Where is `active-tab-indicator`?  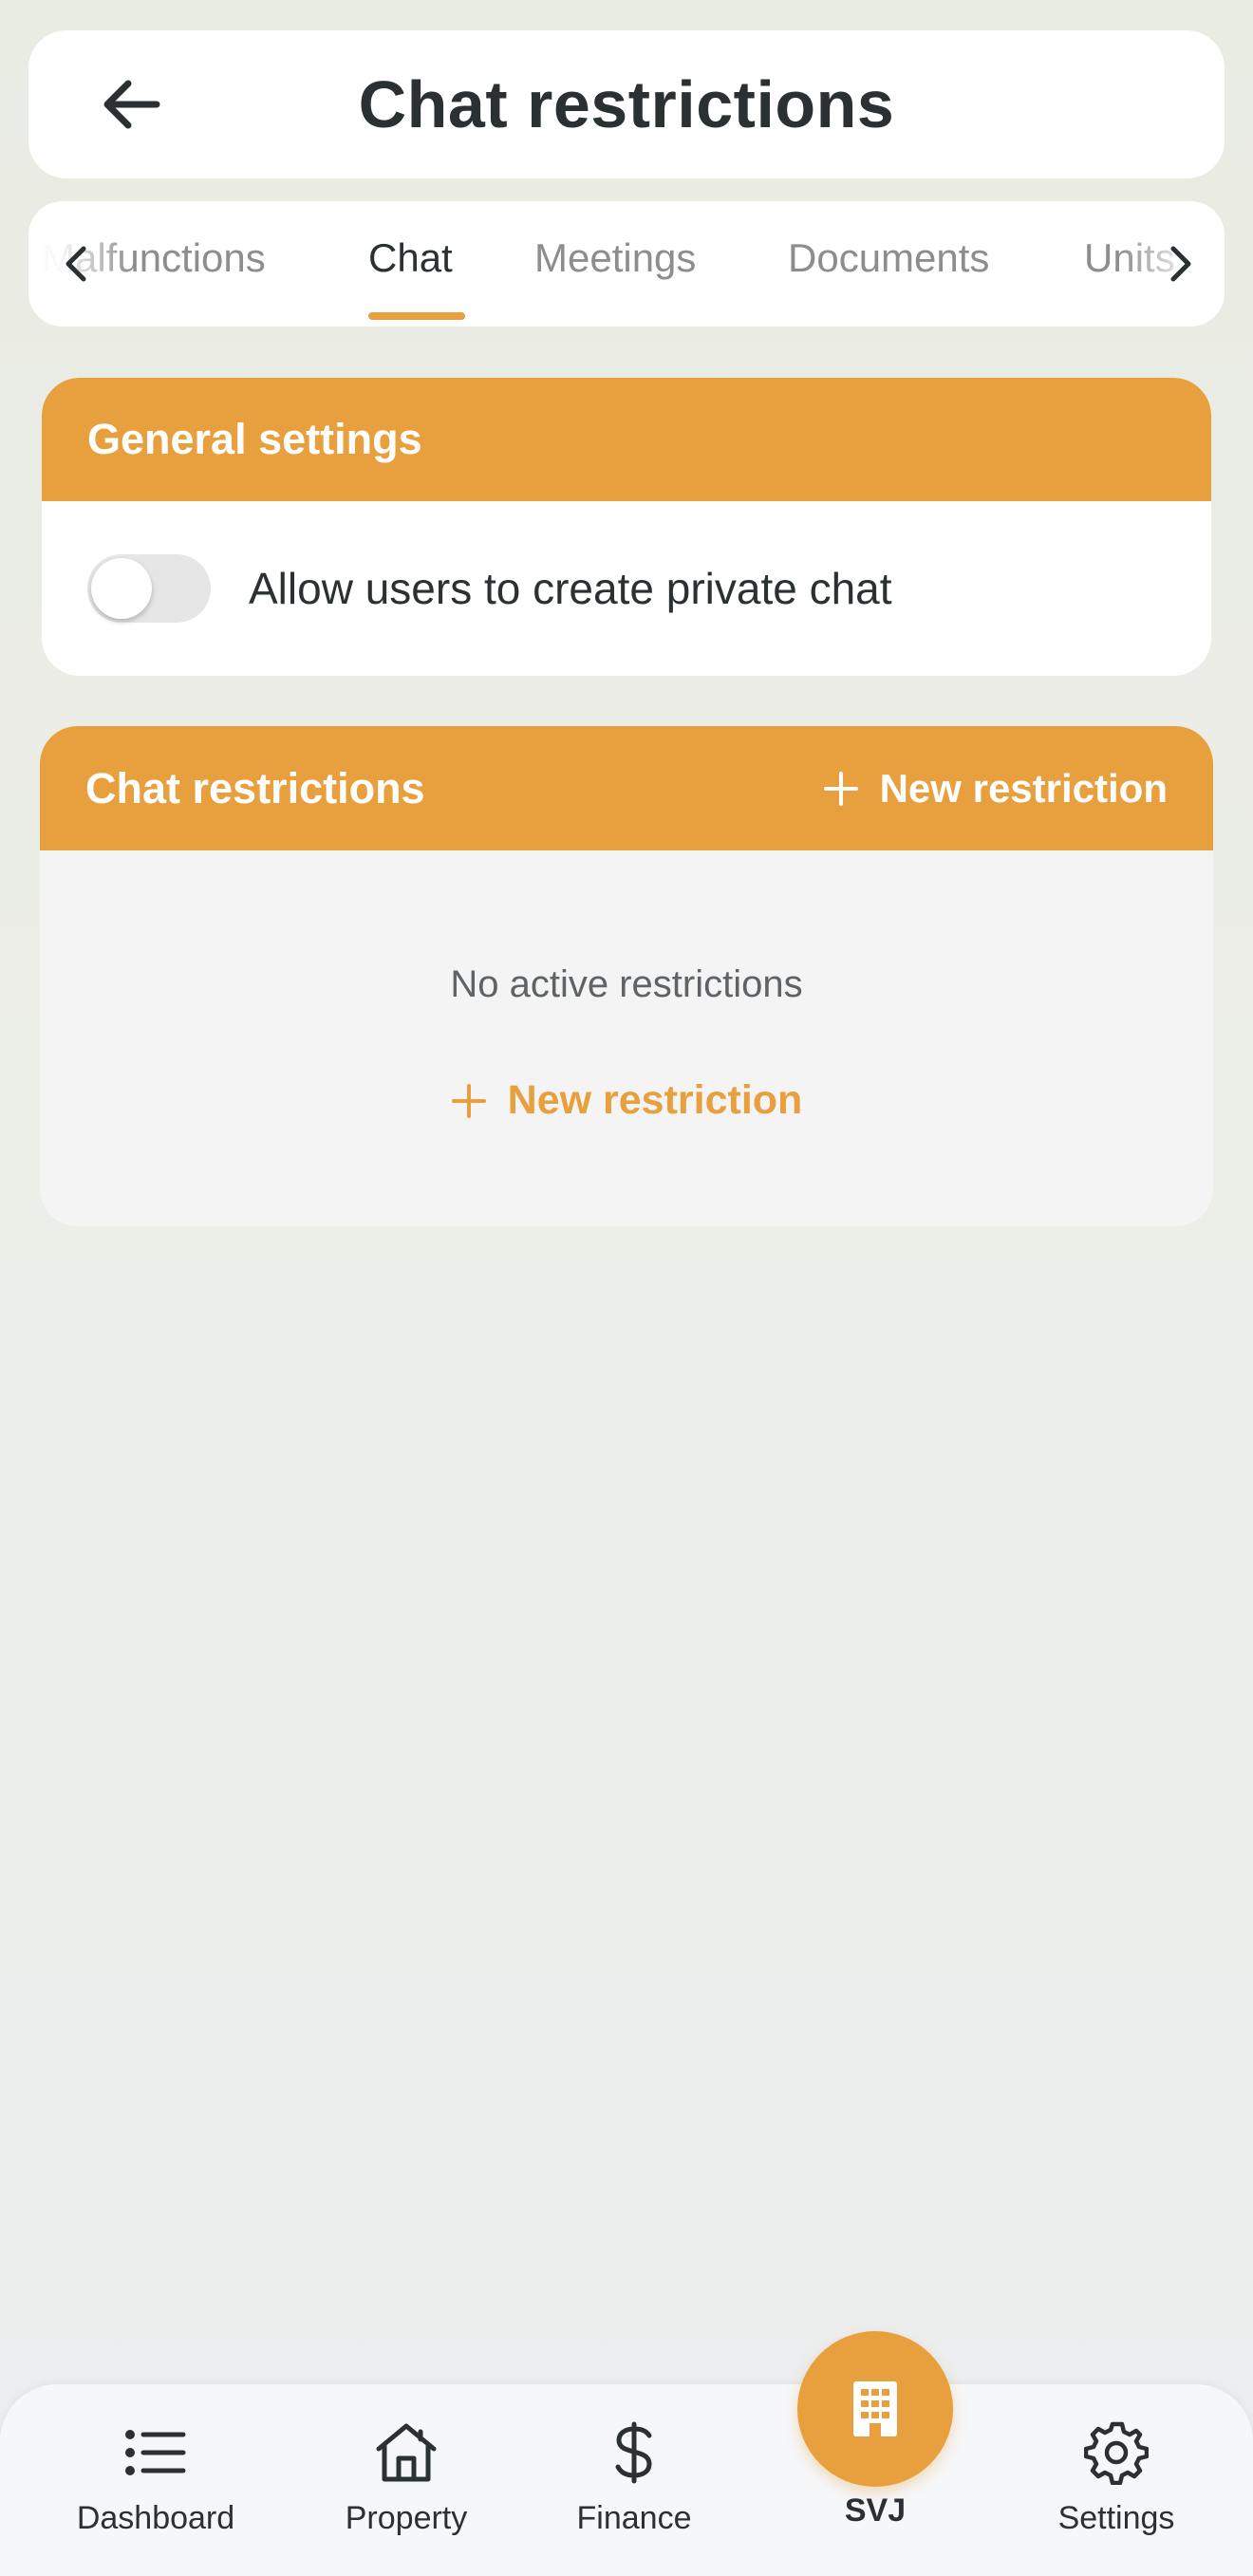
active-tab-indicator is located at coordinates (416, 316).